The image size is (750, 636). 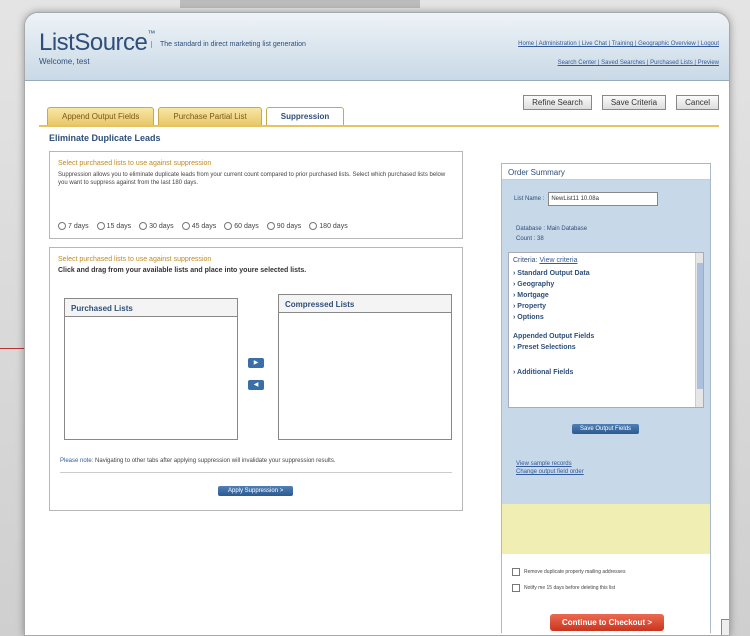 I want to click on refine-search-button: Refine Search, so click(x=557, y=102).